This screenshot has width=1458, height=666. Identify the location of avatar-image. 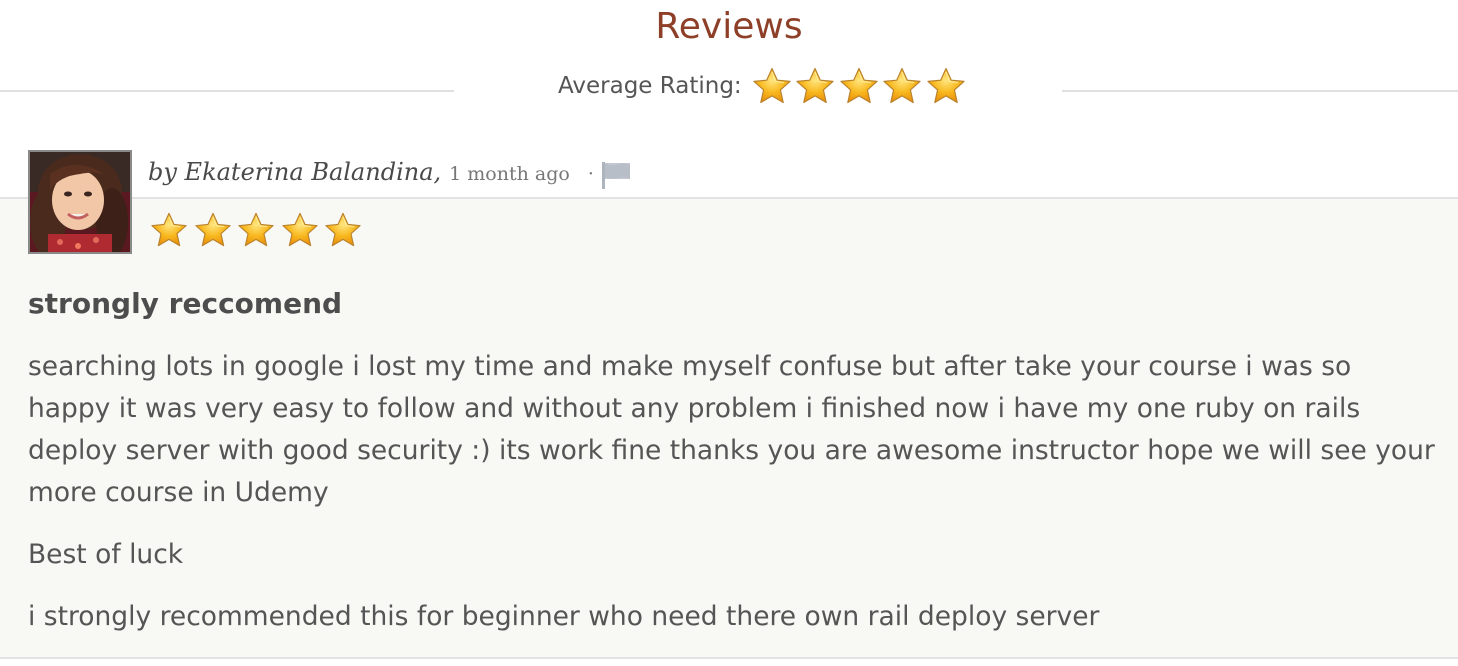
(80, 202).